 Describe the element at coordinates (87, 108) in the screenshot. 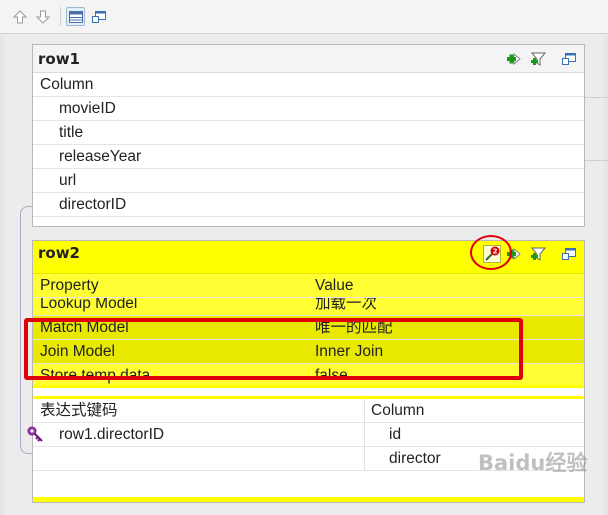

I see `column-name: movieID` at that location.